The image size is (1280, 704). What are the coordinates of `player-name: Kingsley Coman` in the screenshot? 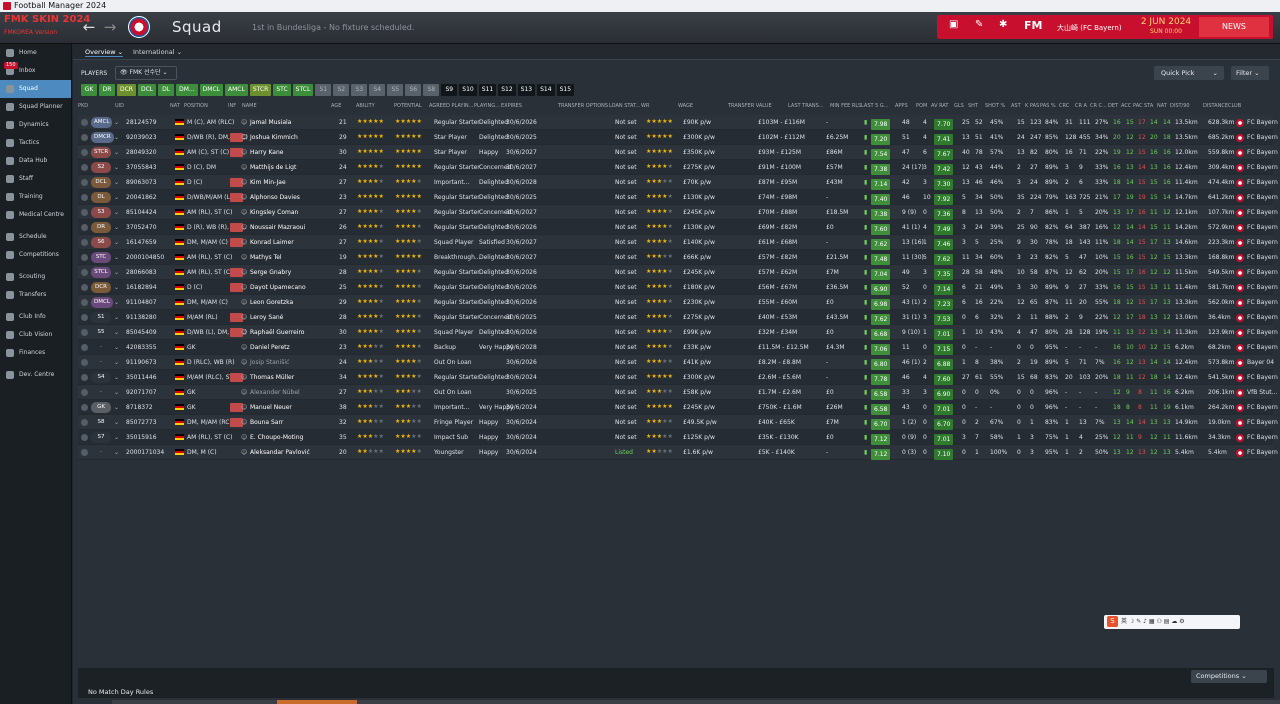 It's located at (274, 212).